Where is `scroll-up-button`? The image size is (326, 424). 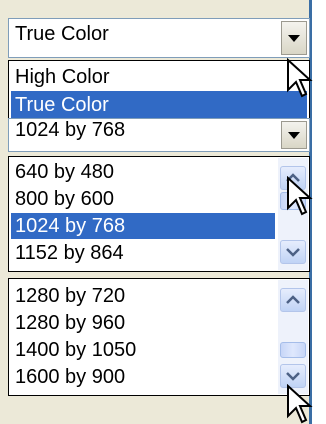 scroll-up-button is located at coordinates (293, 300).